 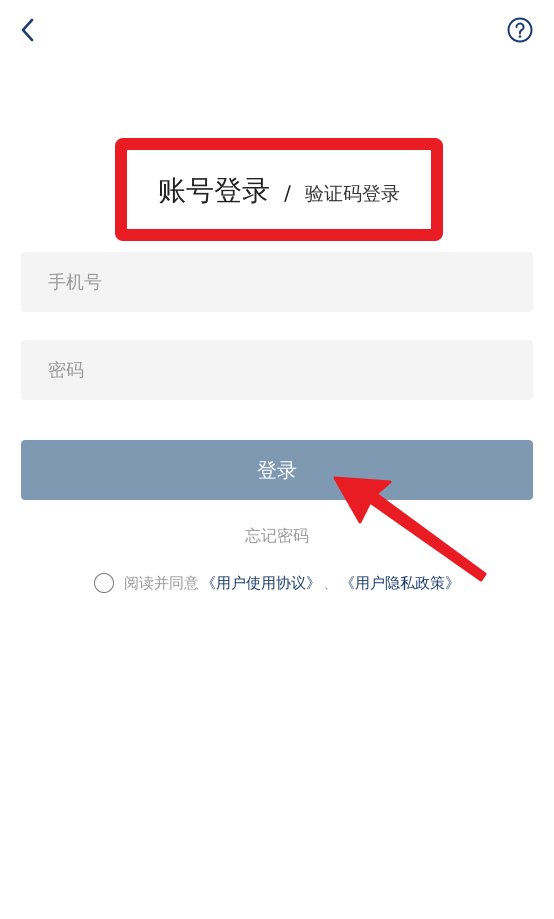 I want to click on back-icon, so click(x=27, y=30).